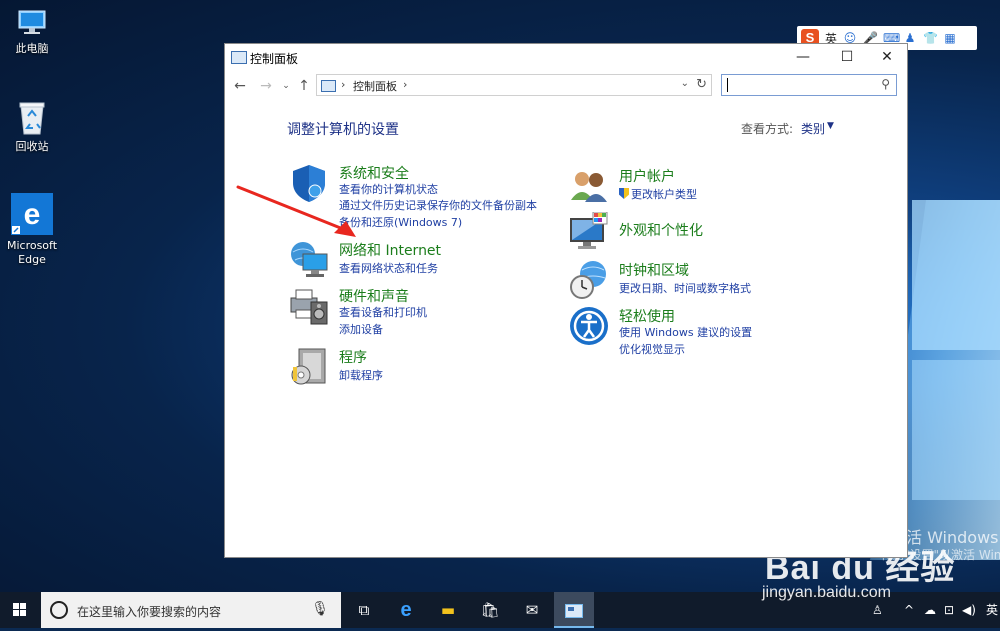 This screenshot has width=1000, height=631. What do you see at coordinates (566, 58) in the screenshot?
I see `title-bar: 控制面板 — ☐ ✕` at bounding box center [566, 58].